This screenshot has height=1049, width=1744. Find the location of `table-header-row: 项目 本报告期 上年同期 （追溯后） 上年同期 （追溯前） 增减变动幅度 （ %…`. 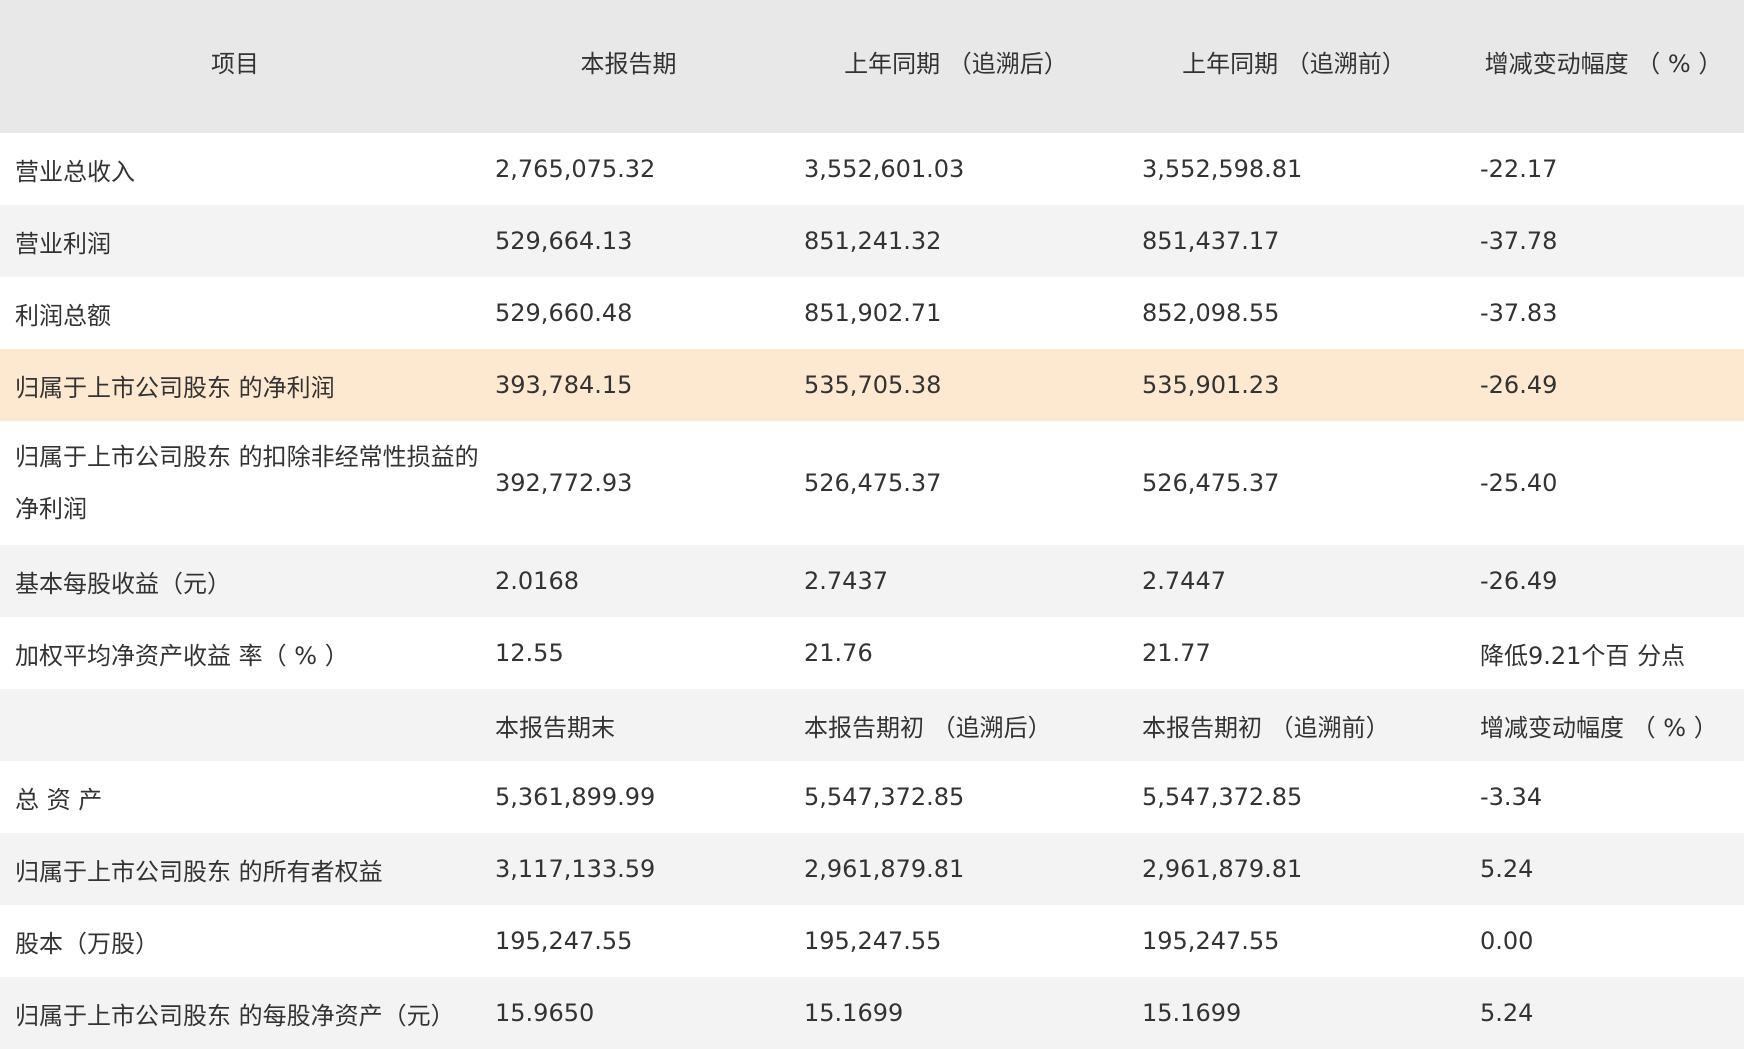

table-header-row: 项目 本报告期 上年同期 （追溯后） 上年同期 （追溯前） 增减变动幅度 （ %… is located at coordinates (872, 66).